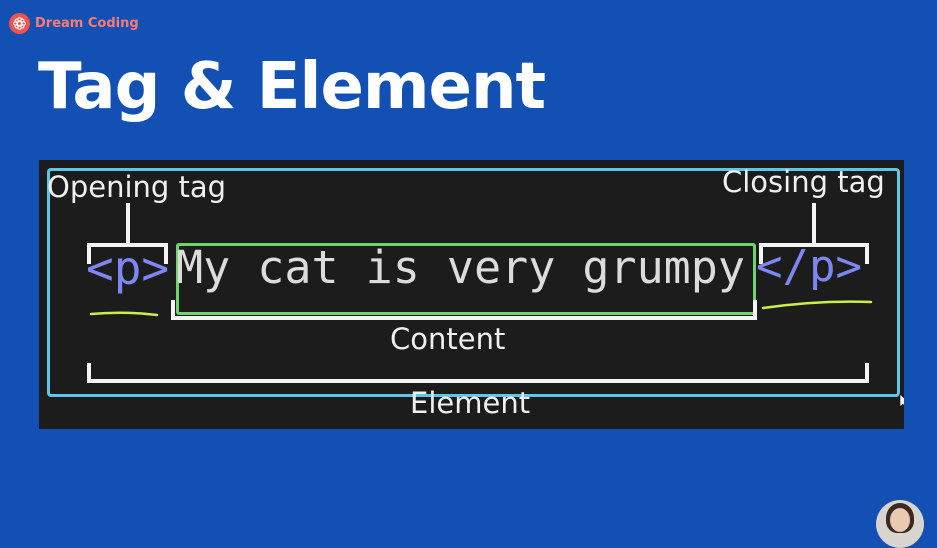 This screenshot has height=548, width=937. What do you see at coordinates (19, 23) in the screenshot?
I see `sun-flower-icon` at bounding box center [19, 23].